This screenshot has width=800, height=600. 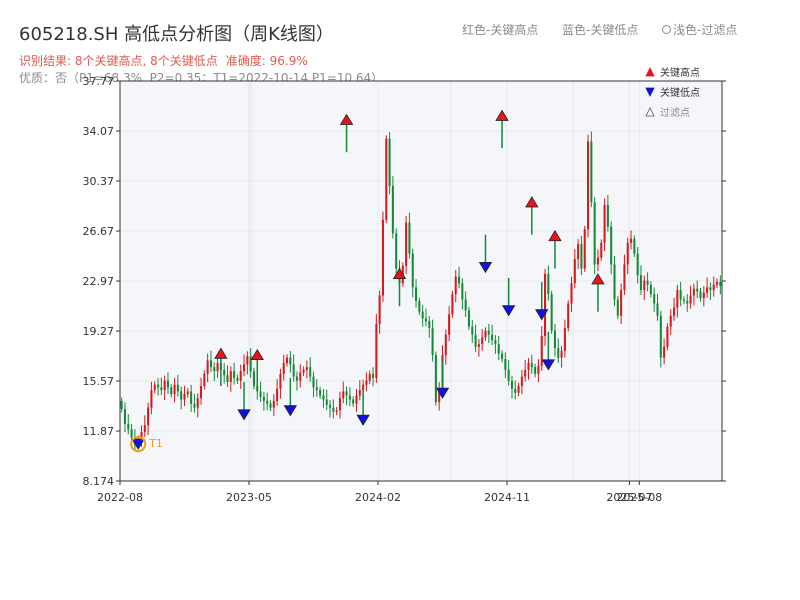 I want to click on x-tick-label: 2023-05, so click(x=249, y=497).